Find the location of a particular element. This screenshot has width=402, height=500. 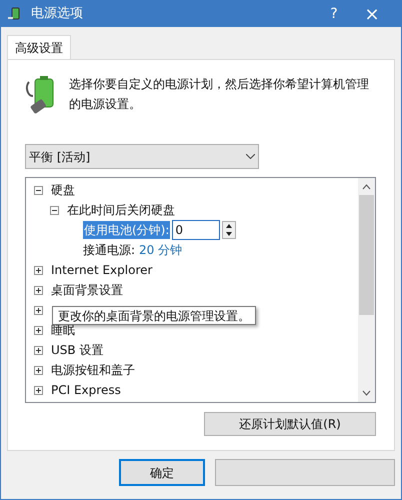

setting-label: 接通电源: is located at coordinates (109, 250).